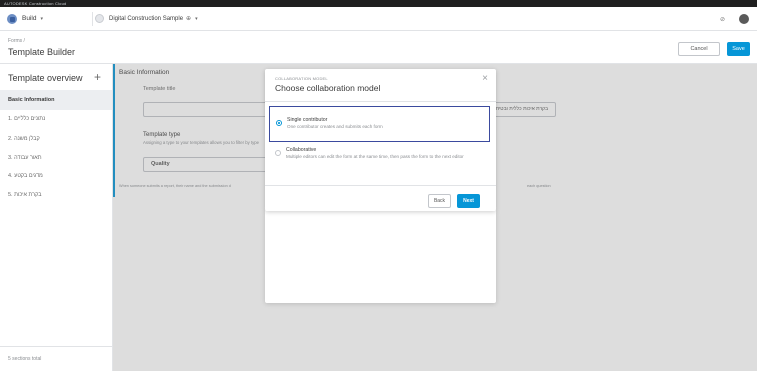  What do you see at coordinates (301, 78) in the screenshot?
I see `dialog-overline: COLLABORATION MODEL` at bounding box center [301, 78].